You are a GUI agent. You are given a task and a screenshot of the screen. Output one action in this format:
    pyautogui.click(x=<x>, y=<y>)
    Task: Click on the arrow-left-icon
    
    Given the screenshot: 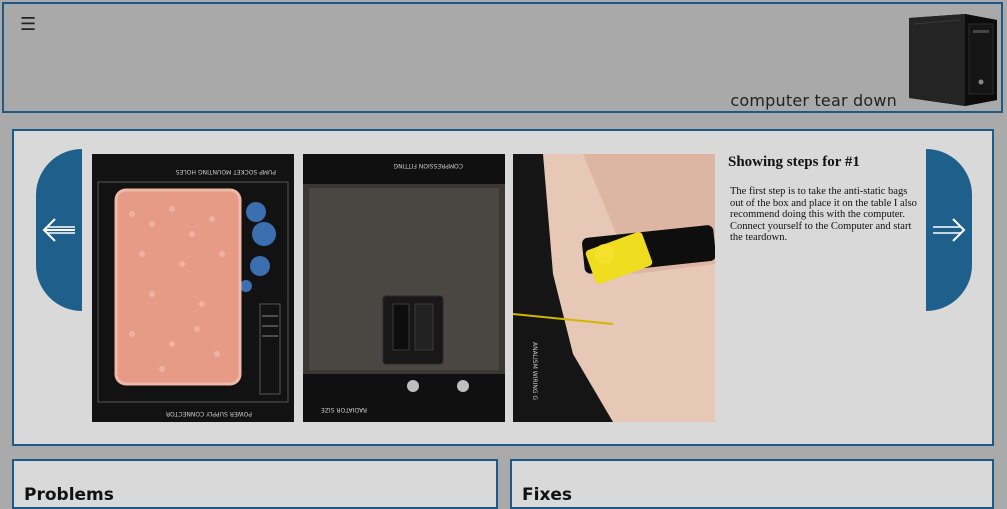 What is the action you would take?
    pyautogui.click(x=58, y=230)
    